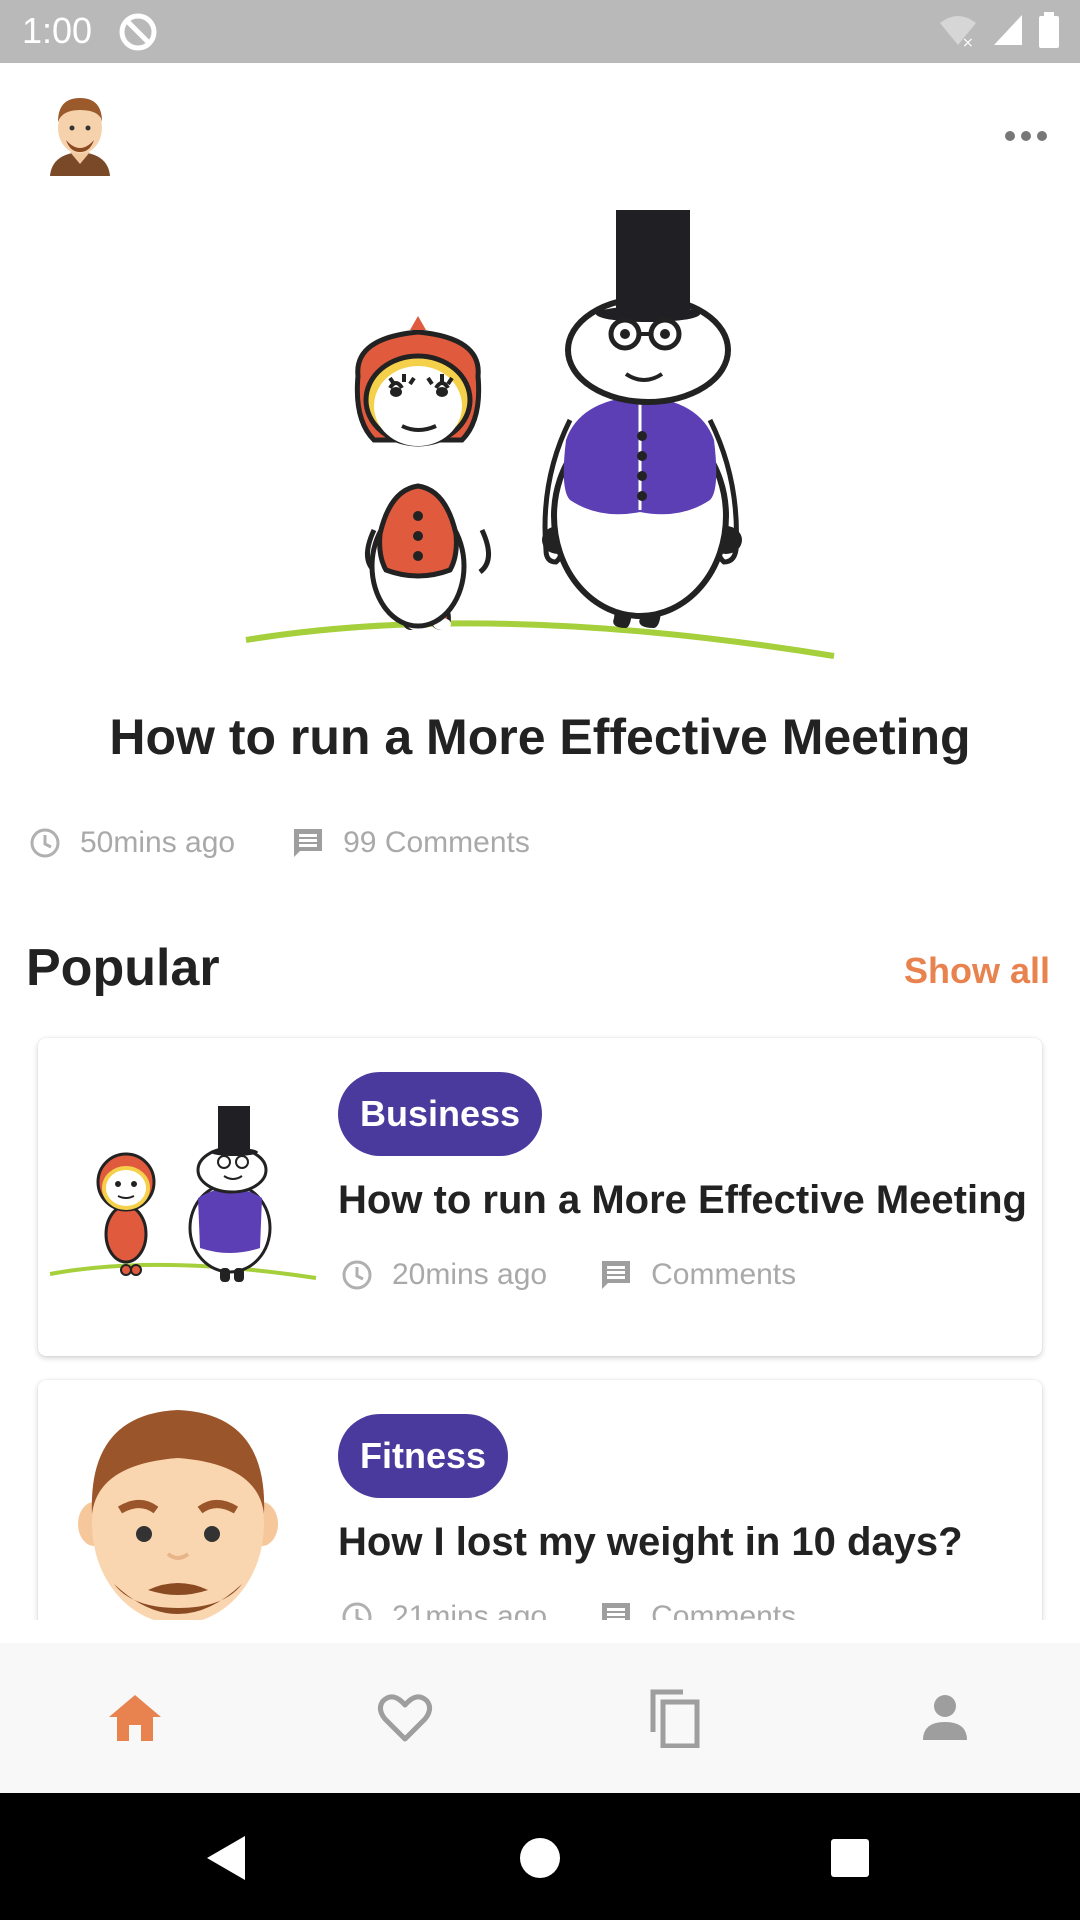 The image size is (1080, 1920). I want to click on person-icon, so click(945, 1717).